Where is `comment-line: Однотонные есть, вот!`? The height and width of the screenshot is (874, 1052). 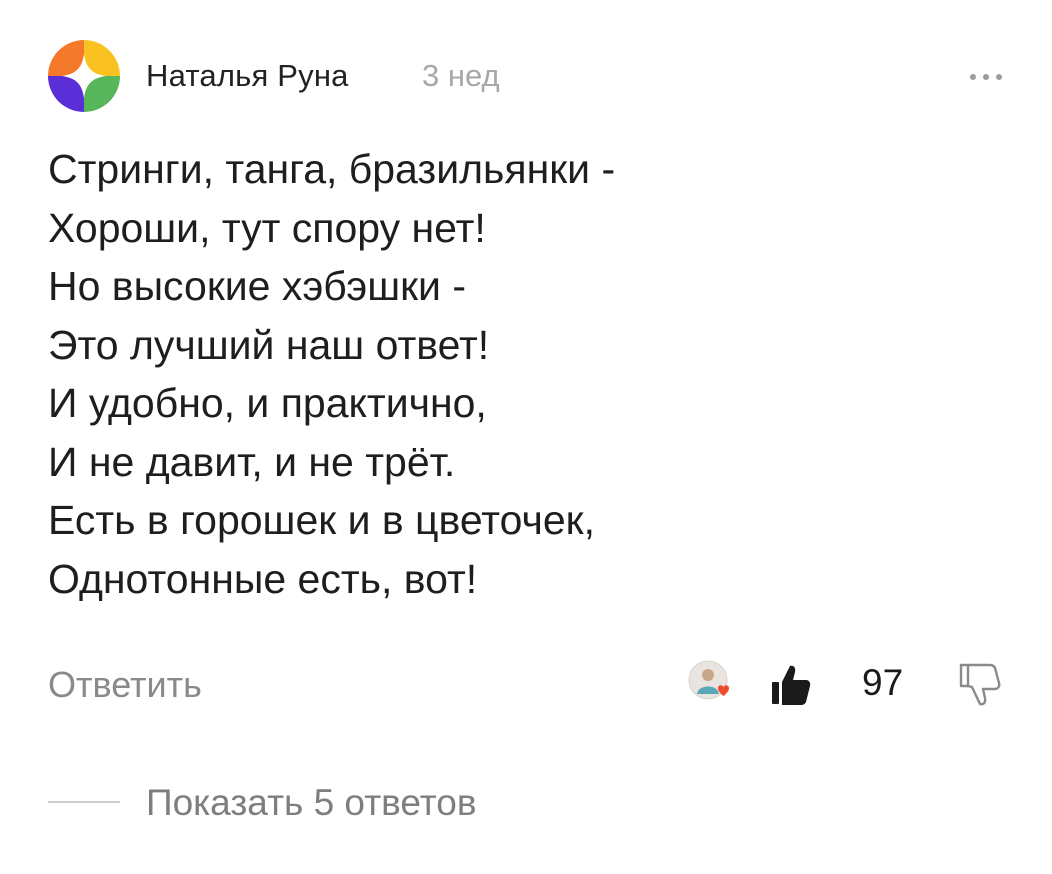 comment-line: Однотонные есть, вот! is located at coordinates (263, 578).